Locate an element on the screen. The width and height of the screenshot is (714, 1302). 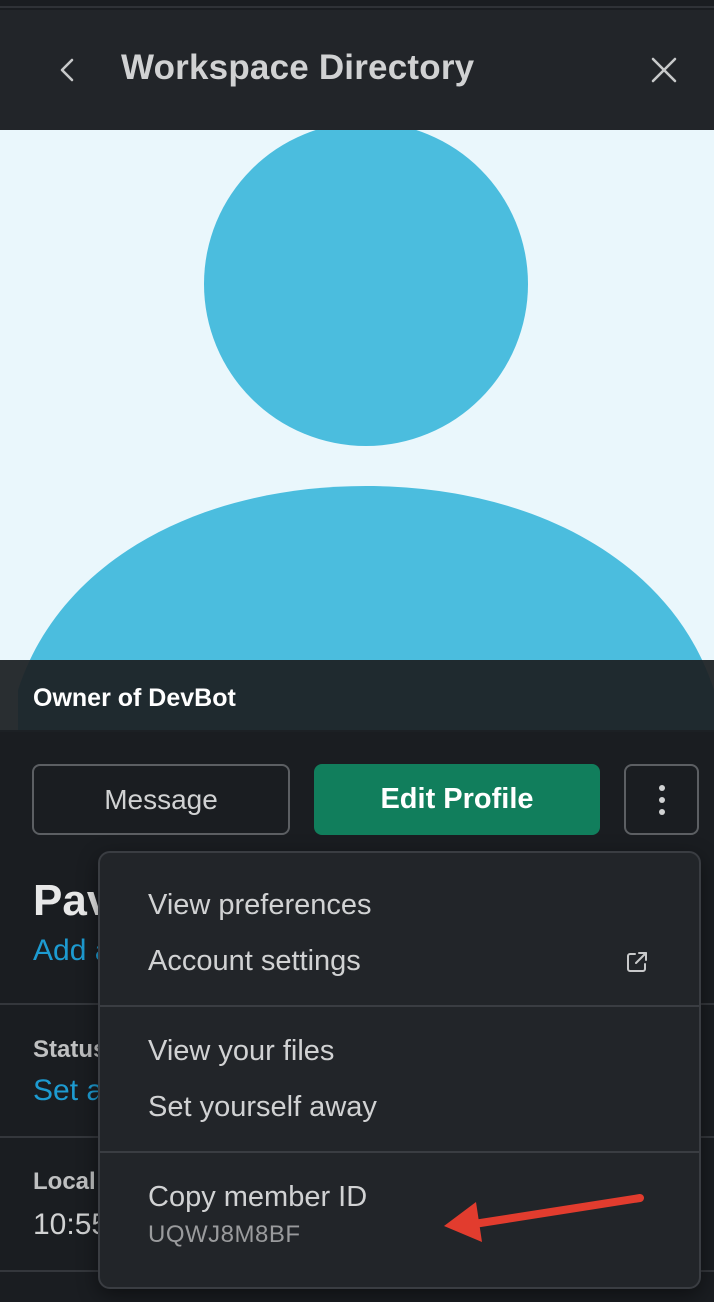
status-label: Status is located at coordinates (70, 1049).